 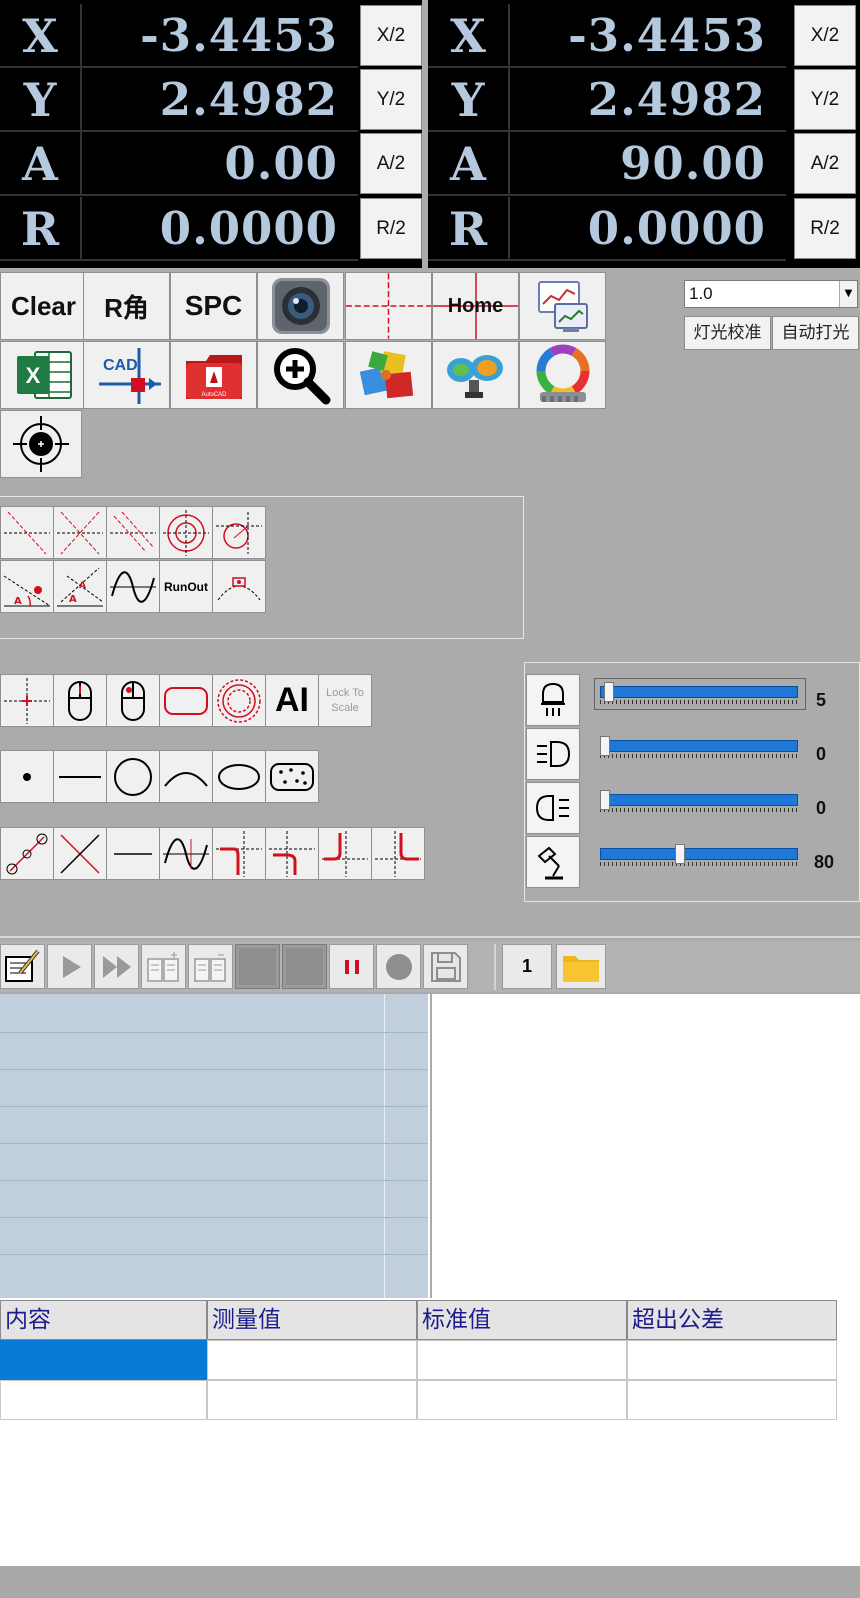 I want to click on tool-concentric-circle, so click(x=186, y=532).